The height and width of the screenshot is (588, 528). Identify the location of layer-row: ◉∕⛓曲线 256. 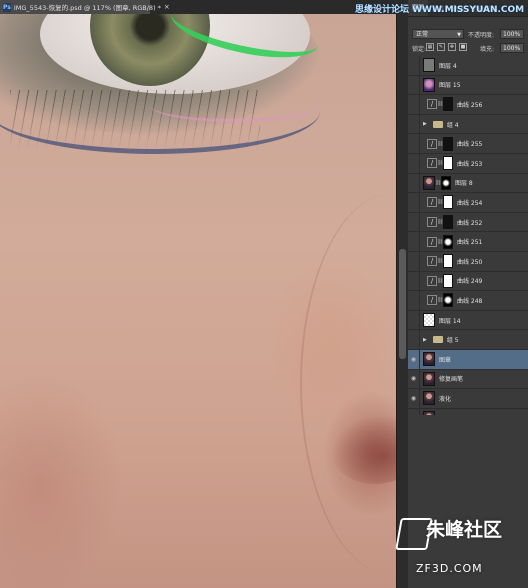
(468, 104).